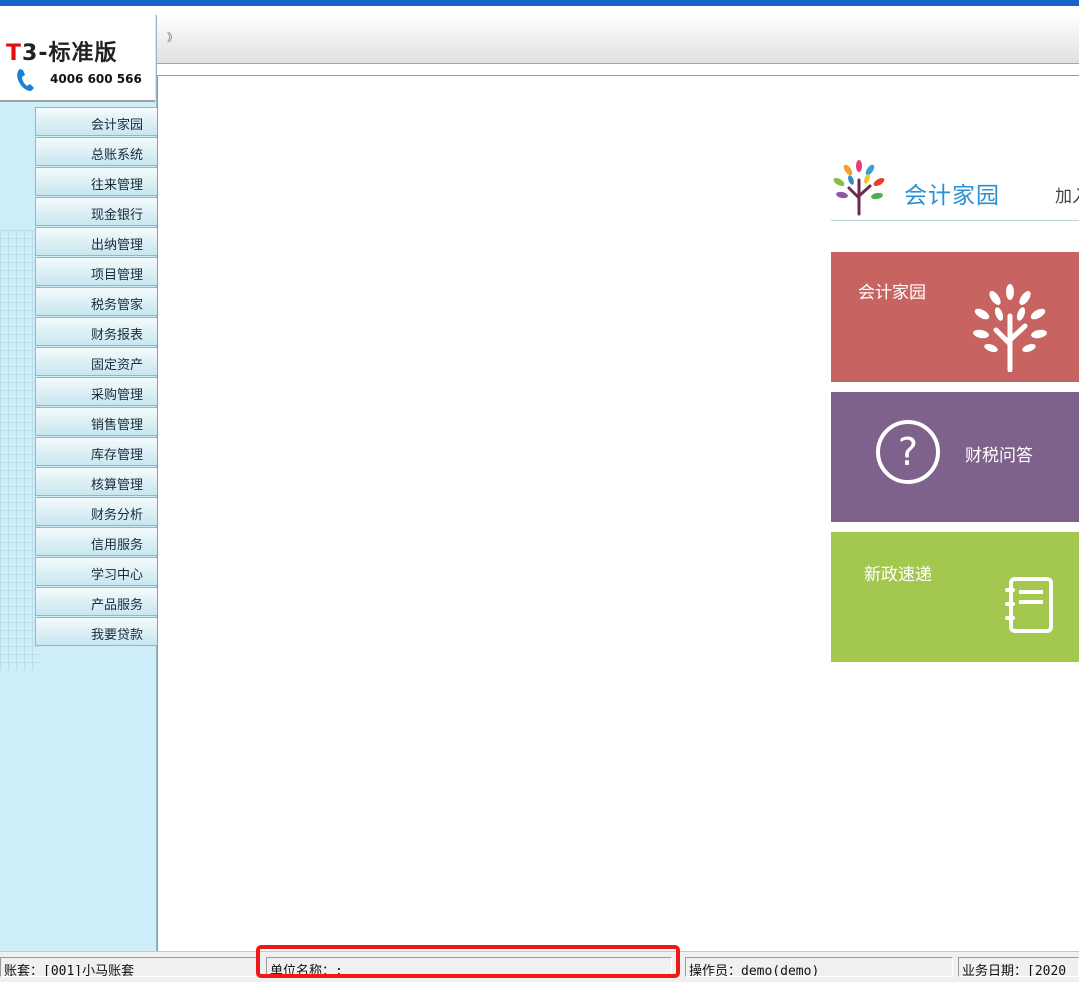 This screenshot has width=1079, height=982. I want to click on tile-label: 会计家园, so click(892, 293).